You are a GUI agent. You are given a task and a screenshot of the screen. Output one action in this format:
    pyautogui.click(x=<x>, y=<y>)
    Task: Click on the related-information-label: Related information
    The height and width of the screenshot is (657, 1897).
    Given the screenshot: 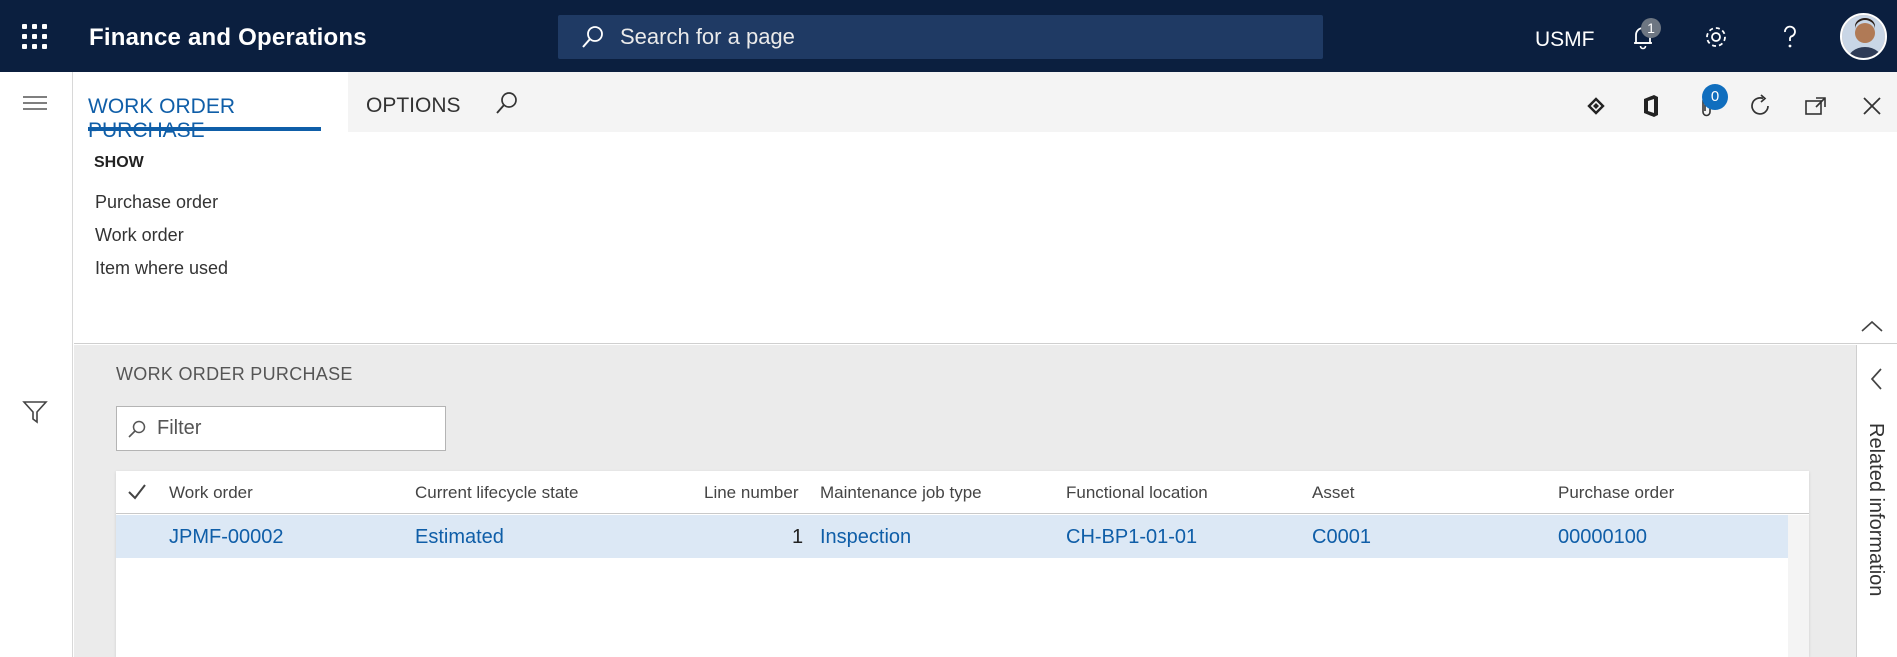 What is the action you would take?
    pyautogui.click(x=1876, y=510)
    